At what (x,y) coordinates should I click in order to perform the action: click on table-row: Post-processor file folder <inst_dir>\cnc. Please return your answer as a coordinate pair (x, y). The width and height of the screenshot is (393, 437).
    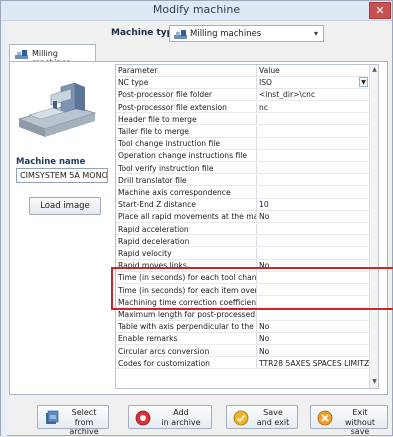
    Looking at the image, I should click on (243, 95).